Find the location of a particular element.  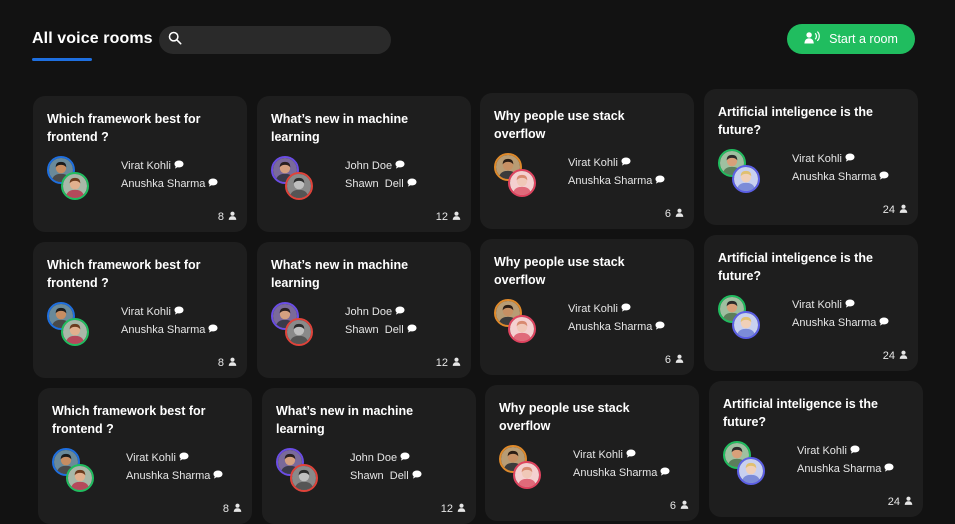

search-bar is located at coordinates (275, 40).